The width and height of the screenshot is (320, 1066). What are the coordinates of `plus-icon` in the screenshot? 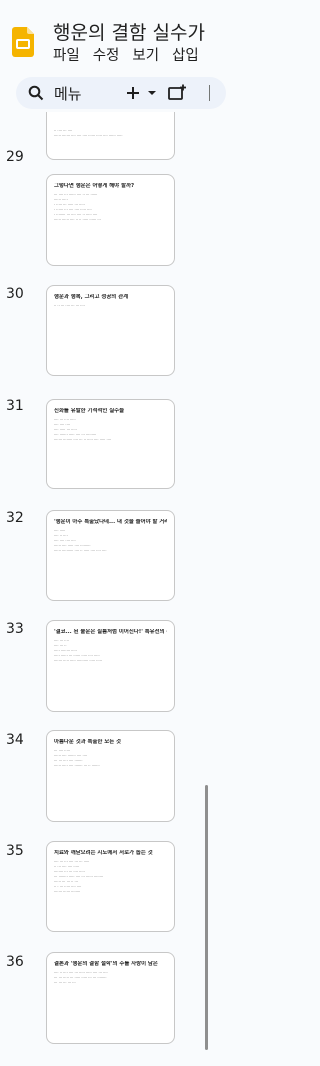 It's located at (133, 93).